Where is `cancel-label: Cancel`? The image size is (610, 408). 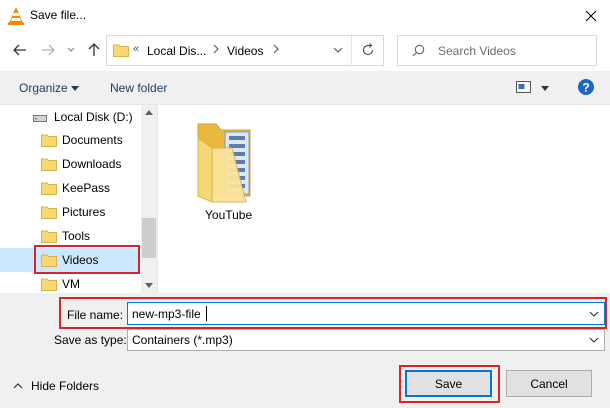 cancel-label: Cancel is located at coordinates (549, 383).